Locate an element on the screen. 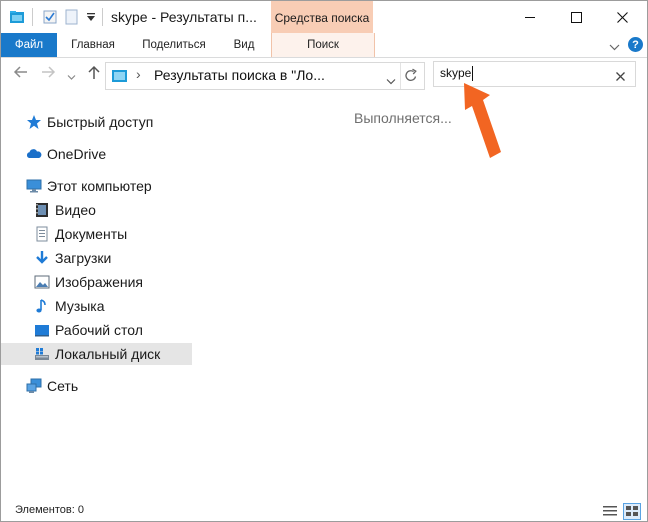  sidebar-item-label: Изображения is located at coordinates (99, 282).